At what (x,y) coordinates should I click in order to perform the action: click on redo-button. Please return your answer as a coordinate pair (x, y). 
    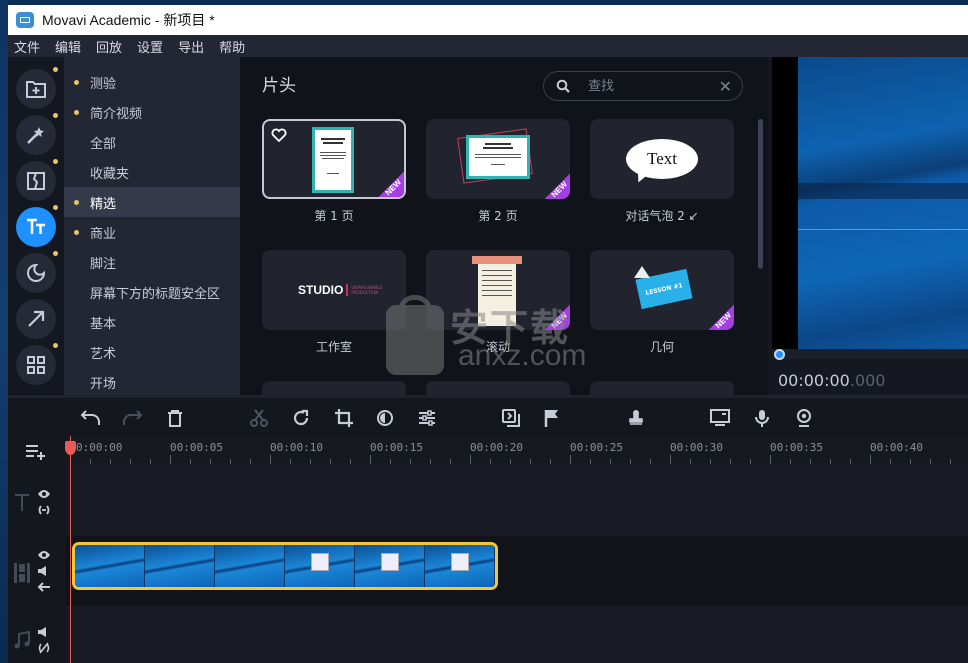
    Looking at the image, I should click on (132, 418).